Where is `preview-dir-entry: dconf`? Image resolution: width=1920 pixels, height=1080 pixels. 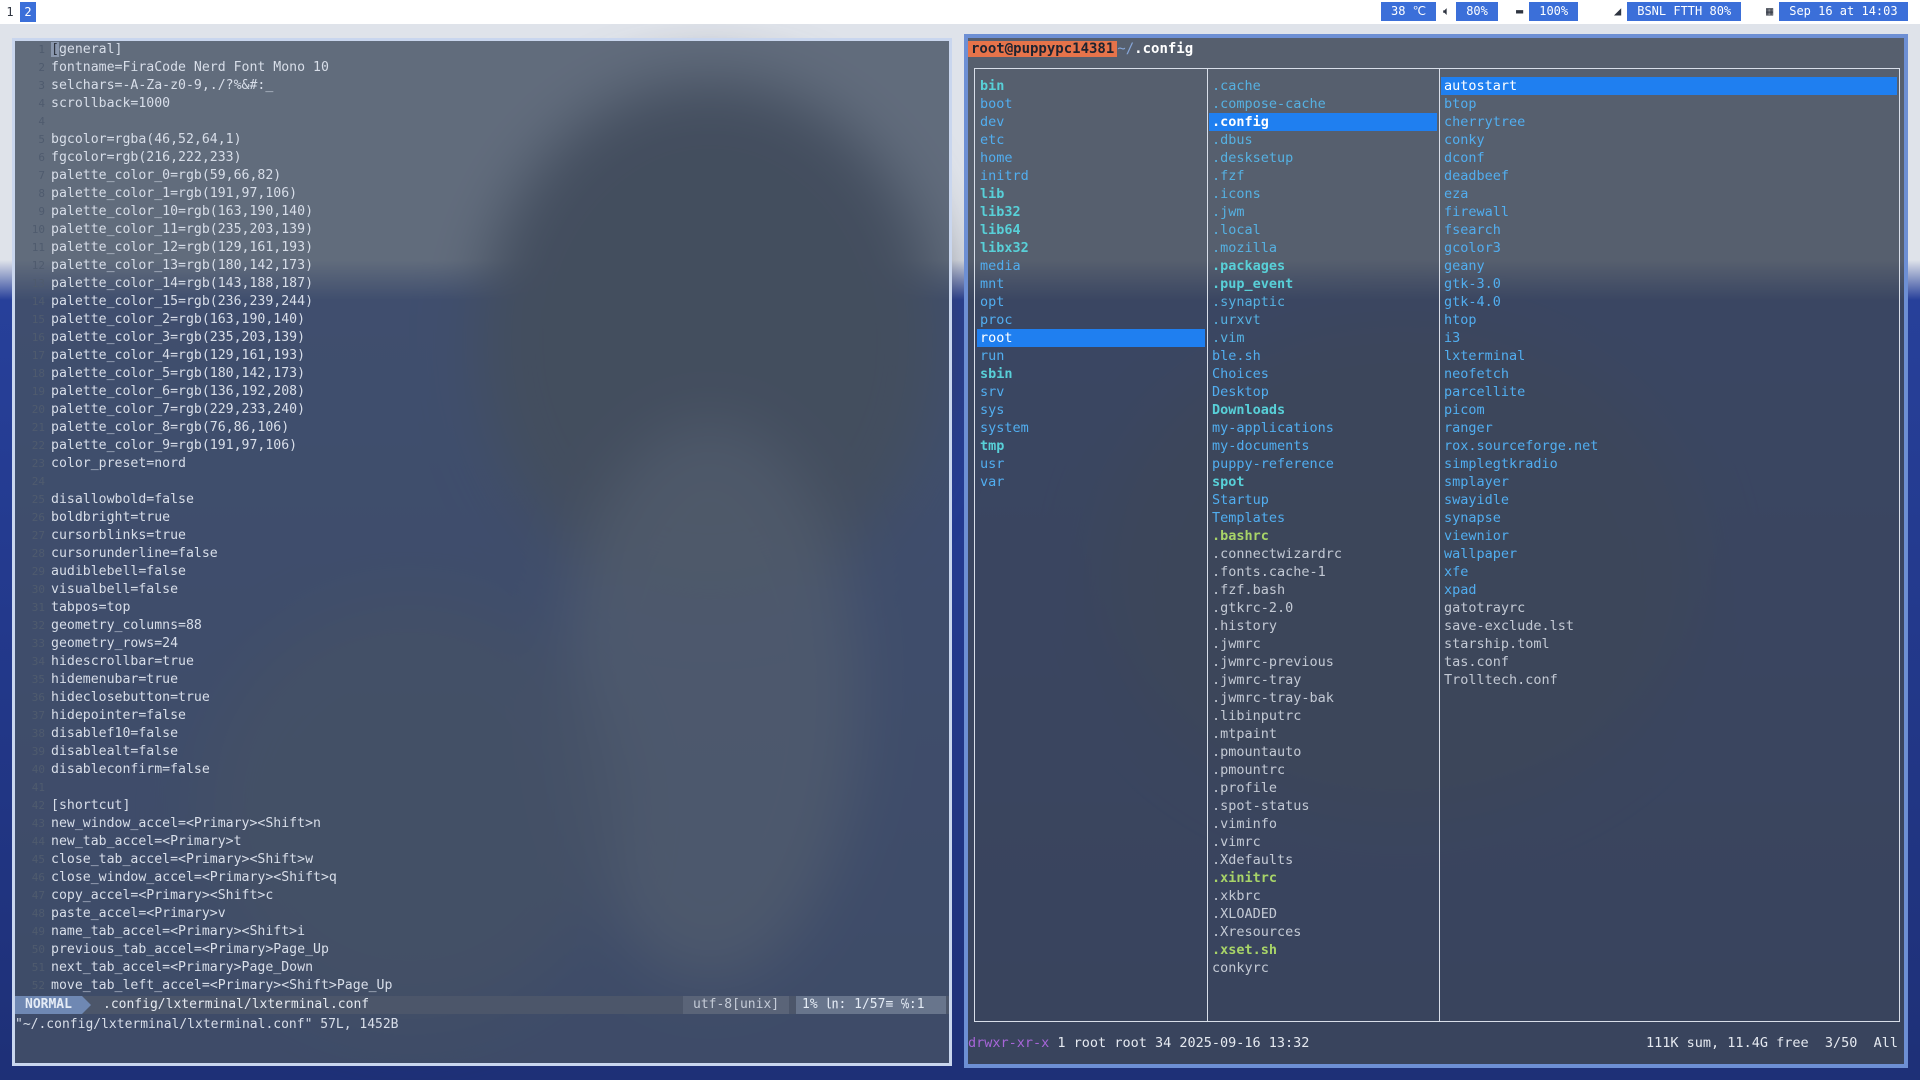
preview-dir-entry: dconf is located at coordinates (1669, 158).